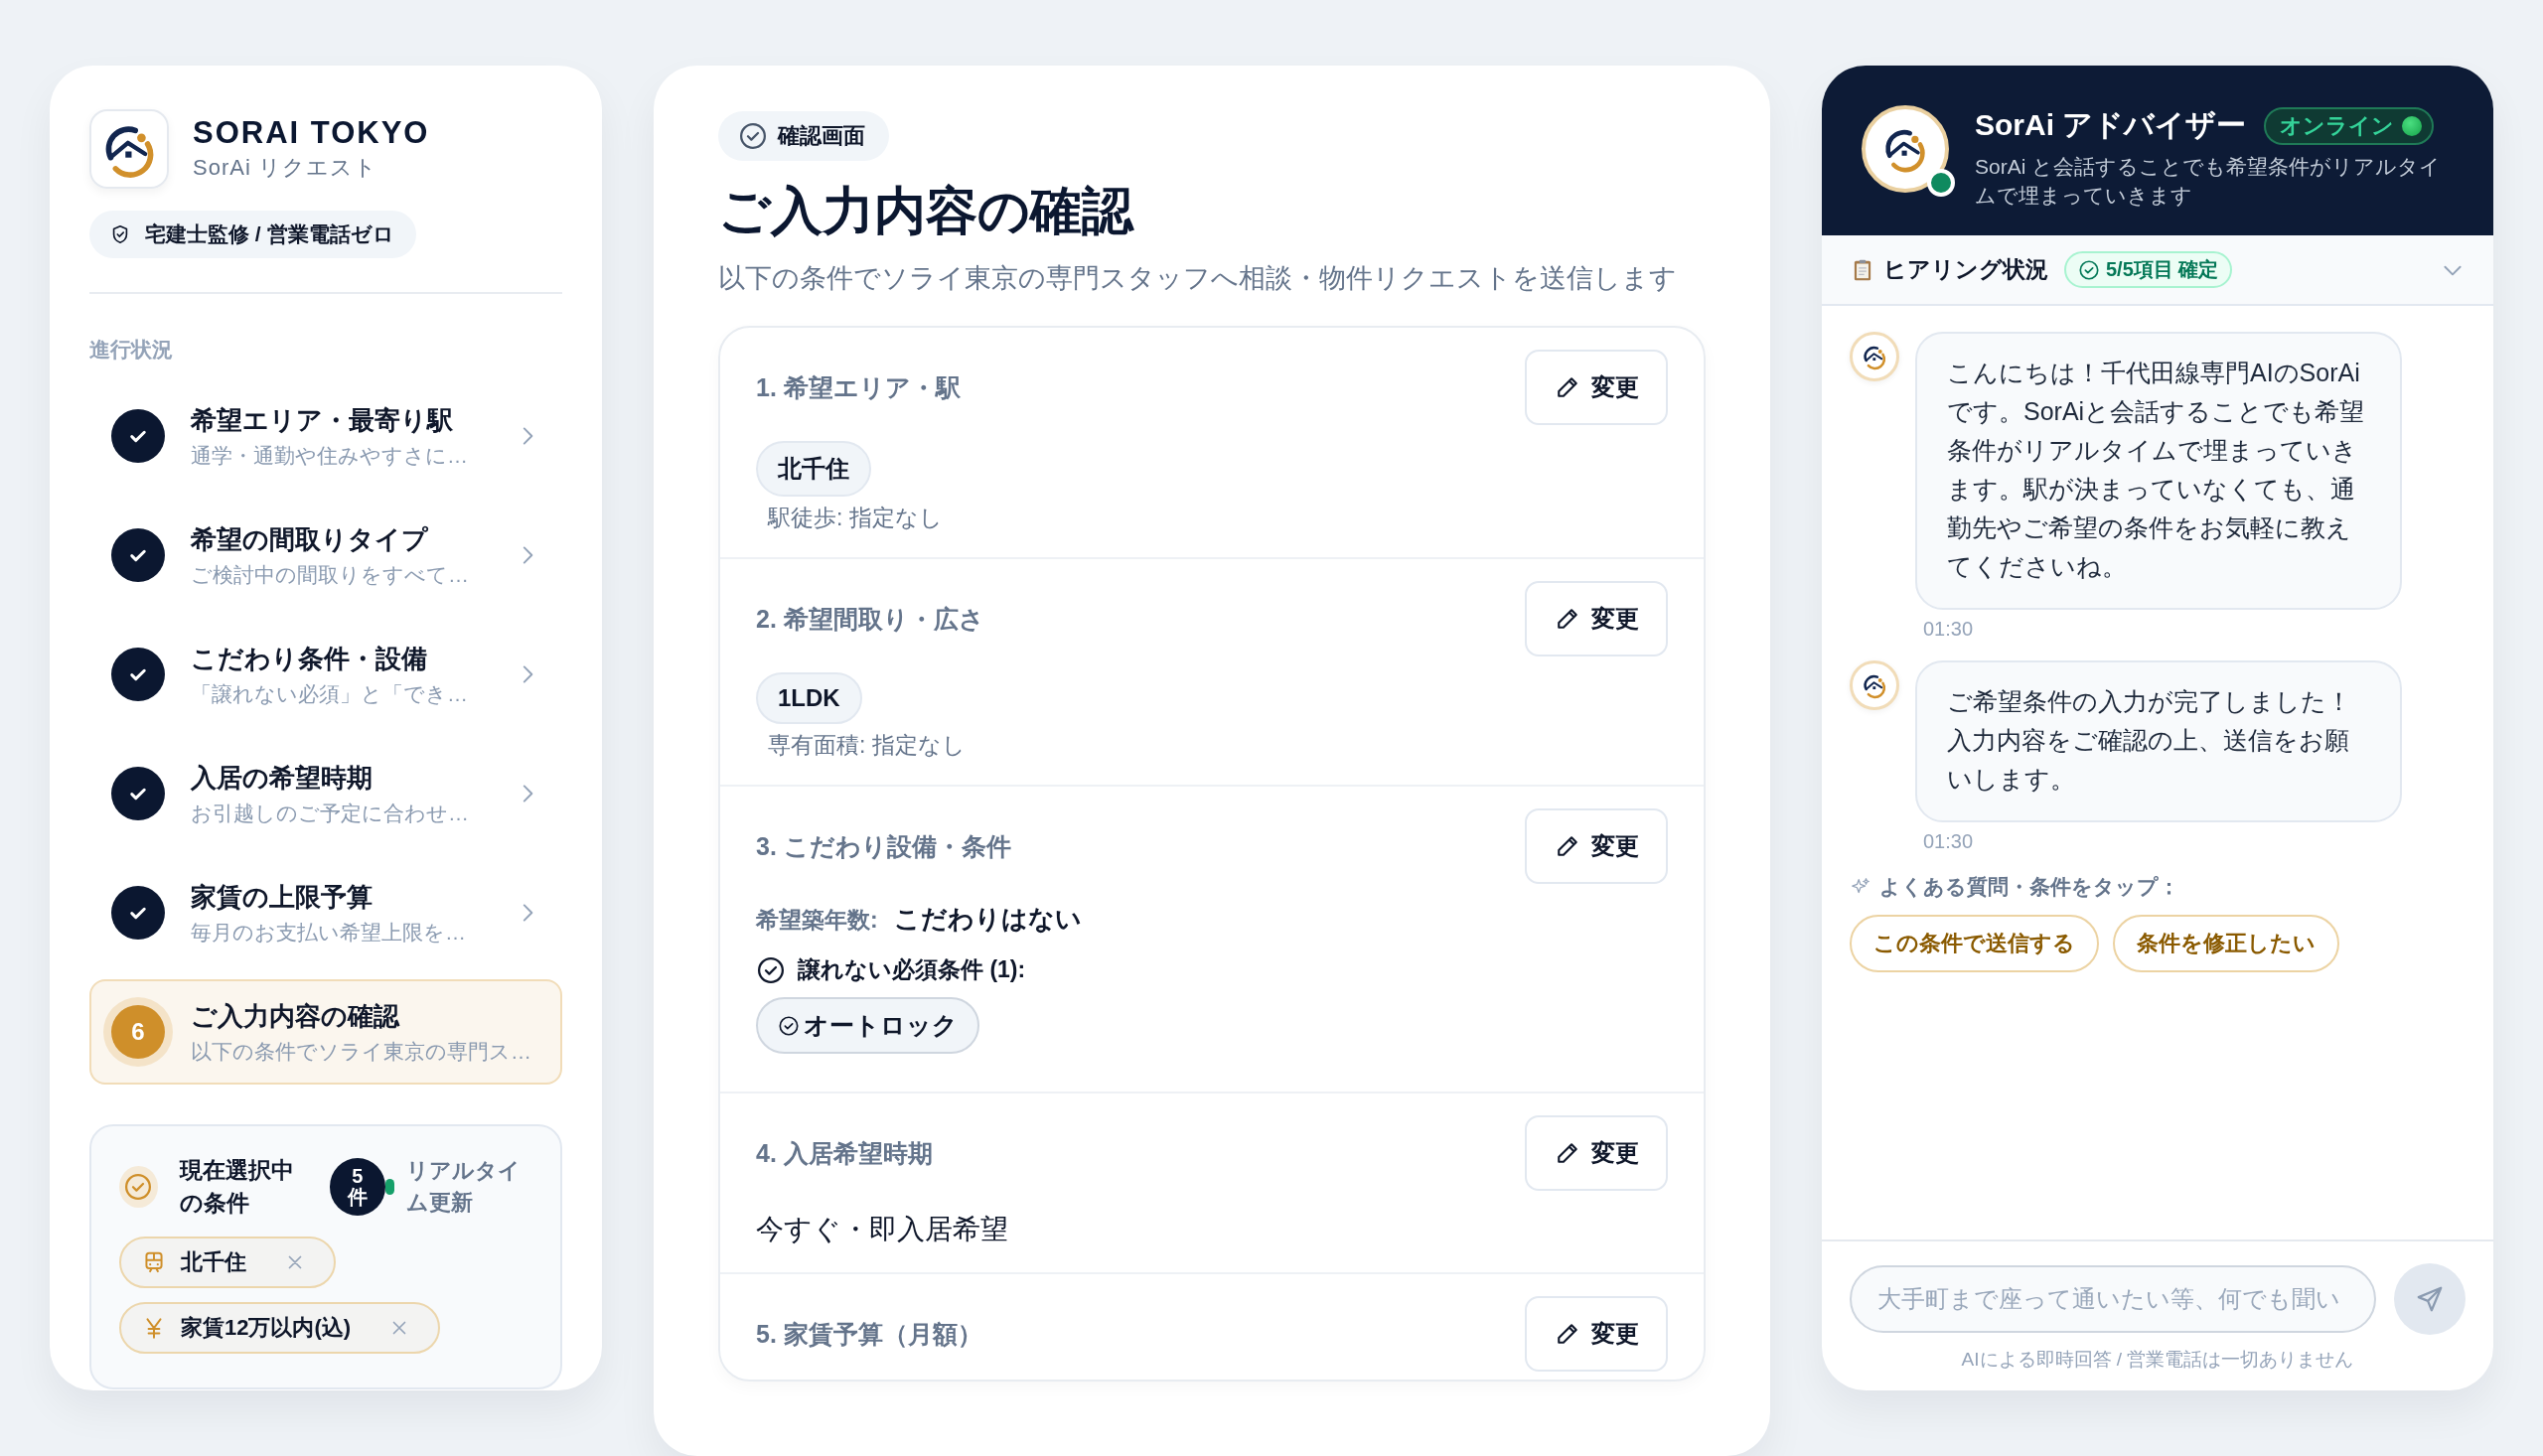 This screenshot has height=1456, width=2543. What do you see at coordinates (2158, 741) in the screenshot?
I see `message-bubble: ご希望条件の入力が完了しました！入力内容をご確認の上、送信をお願いします。` at bounding box center [2158, 741].